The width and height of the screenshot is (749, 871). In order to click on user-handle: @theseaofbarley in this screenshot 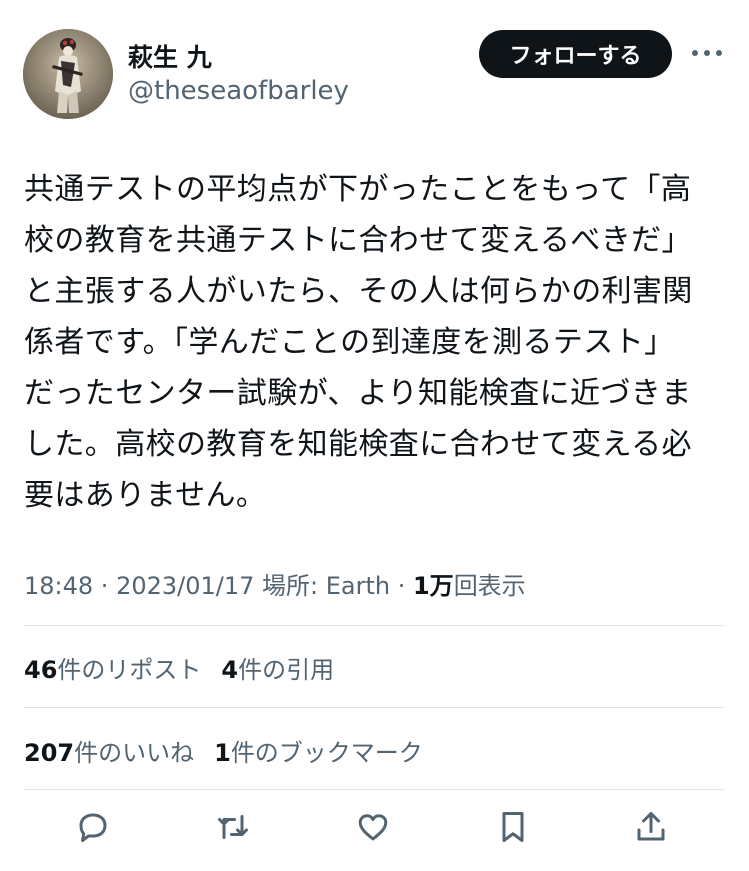, I will do `click(238, 91)`.